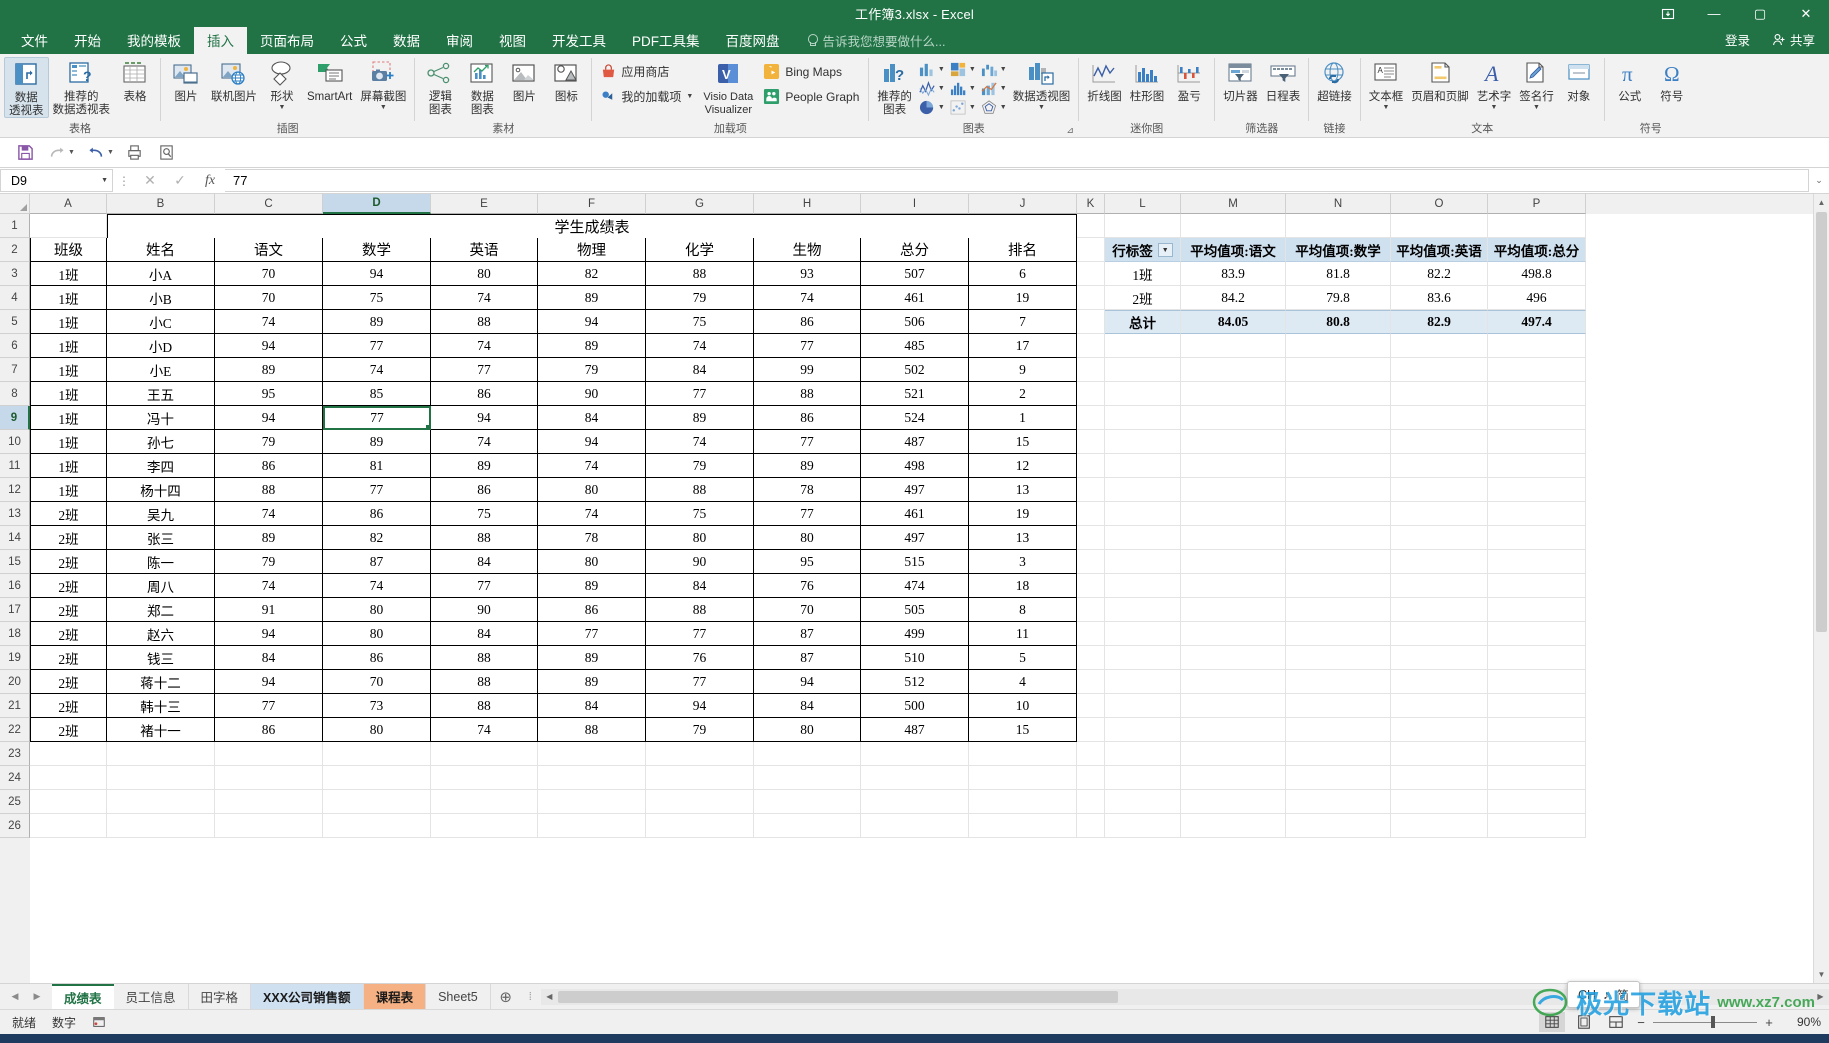  Describe the element at coordinates (1439, 204) in the screenshot. I see `column-header-O: O` at that location.